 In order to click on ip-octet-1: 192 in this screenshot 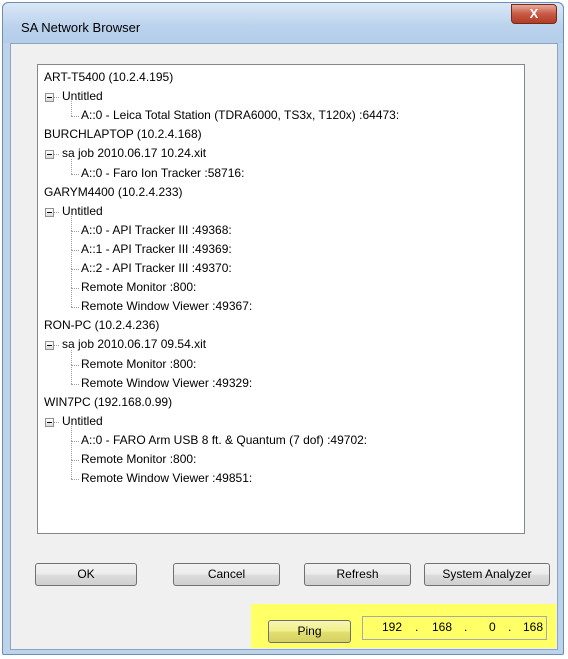, I will do `click(392, 627)`.